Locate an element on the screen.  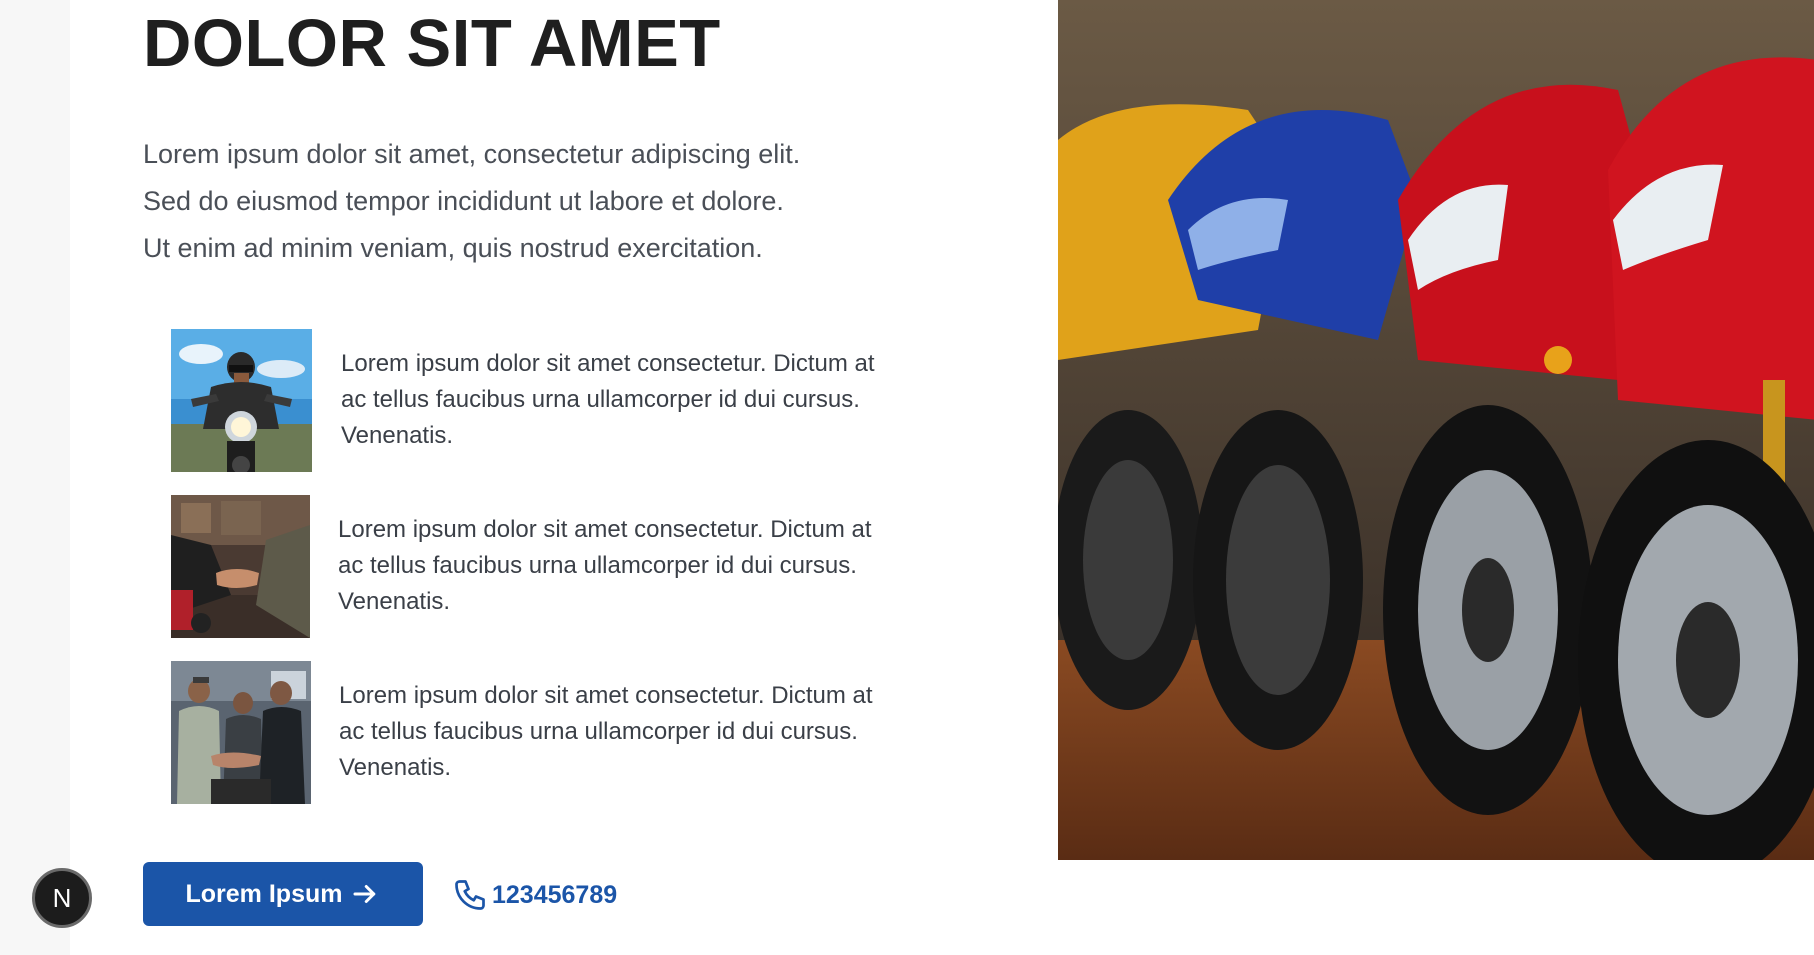
phone-icon is located at coordinates (470, 895).